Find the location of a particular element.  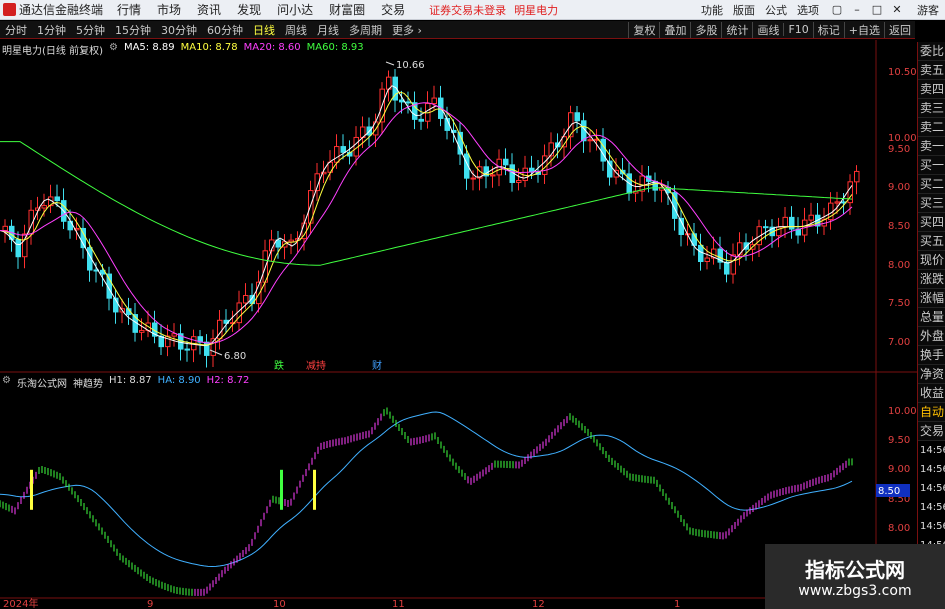

side-sell3: 卖三 is located at coordinates (931, 108).